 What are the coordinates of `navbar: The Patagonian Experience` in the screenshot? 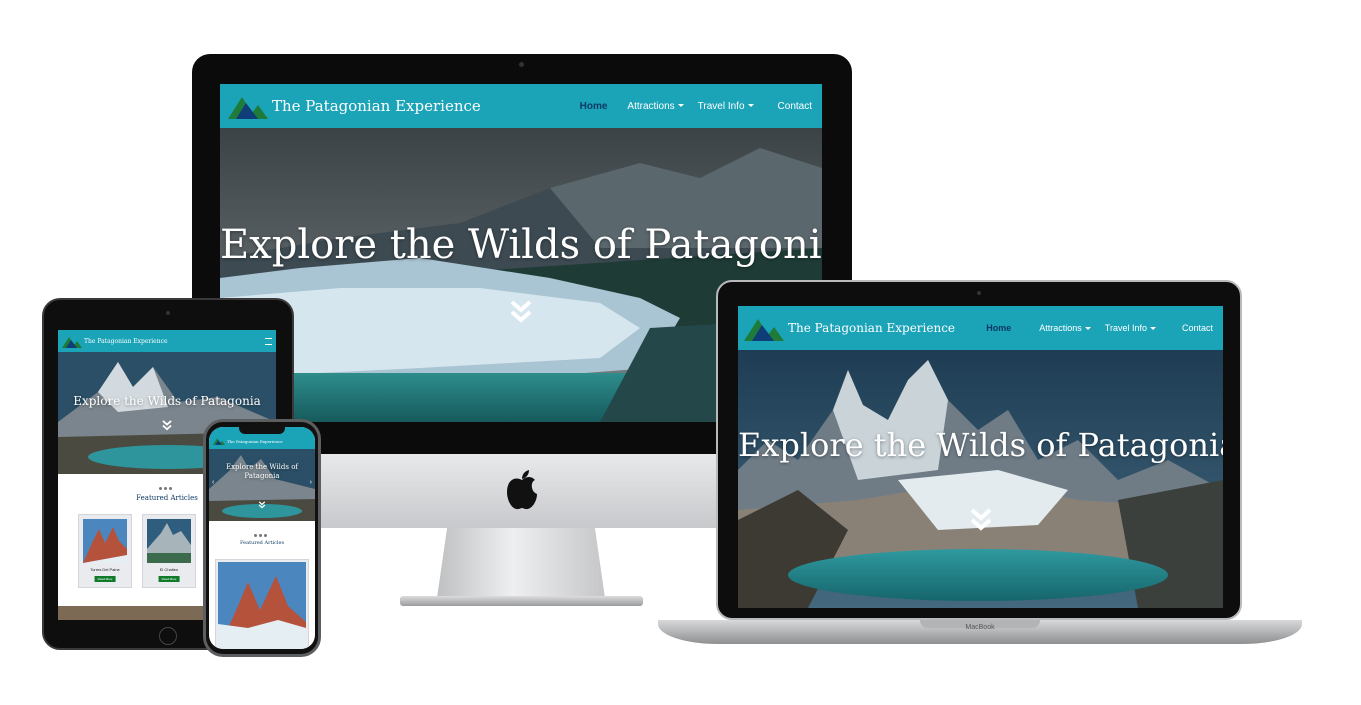 It's located at (167, 341).